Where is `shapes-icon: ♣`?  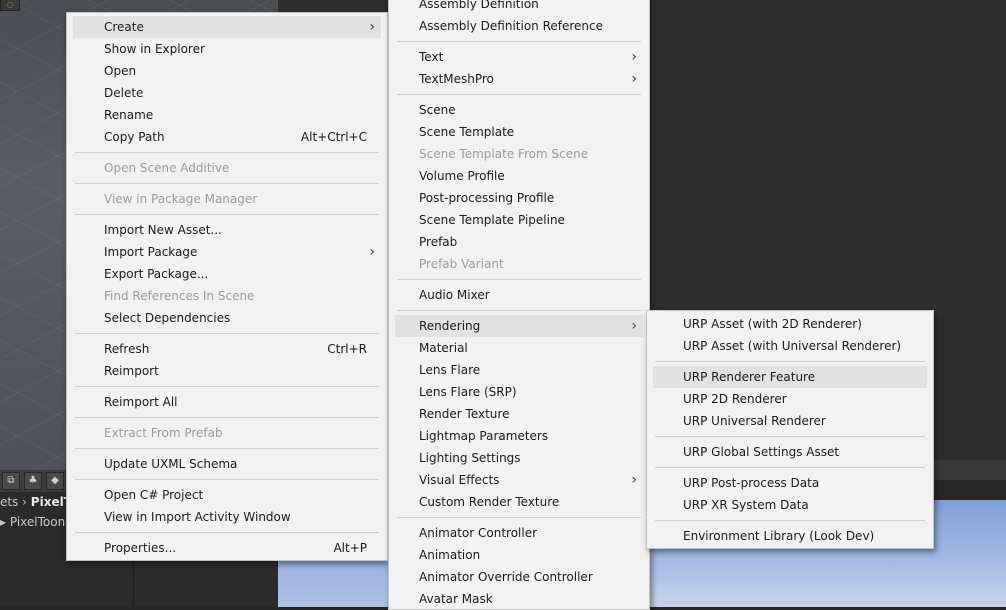
shapes-icon: ♣ is located at coordinates (33, 481).